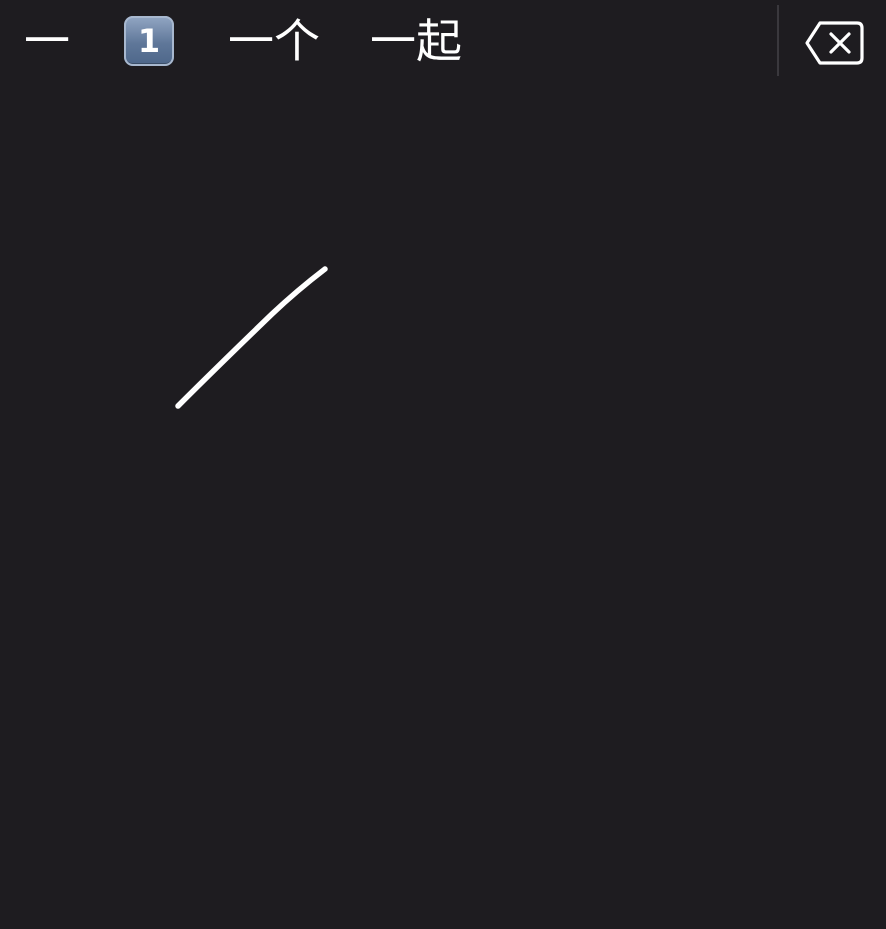 This screenshot has height=929, width=886. I want to click on keycap-one-emoji: 1, so click(149, 41).